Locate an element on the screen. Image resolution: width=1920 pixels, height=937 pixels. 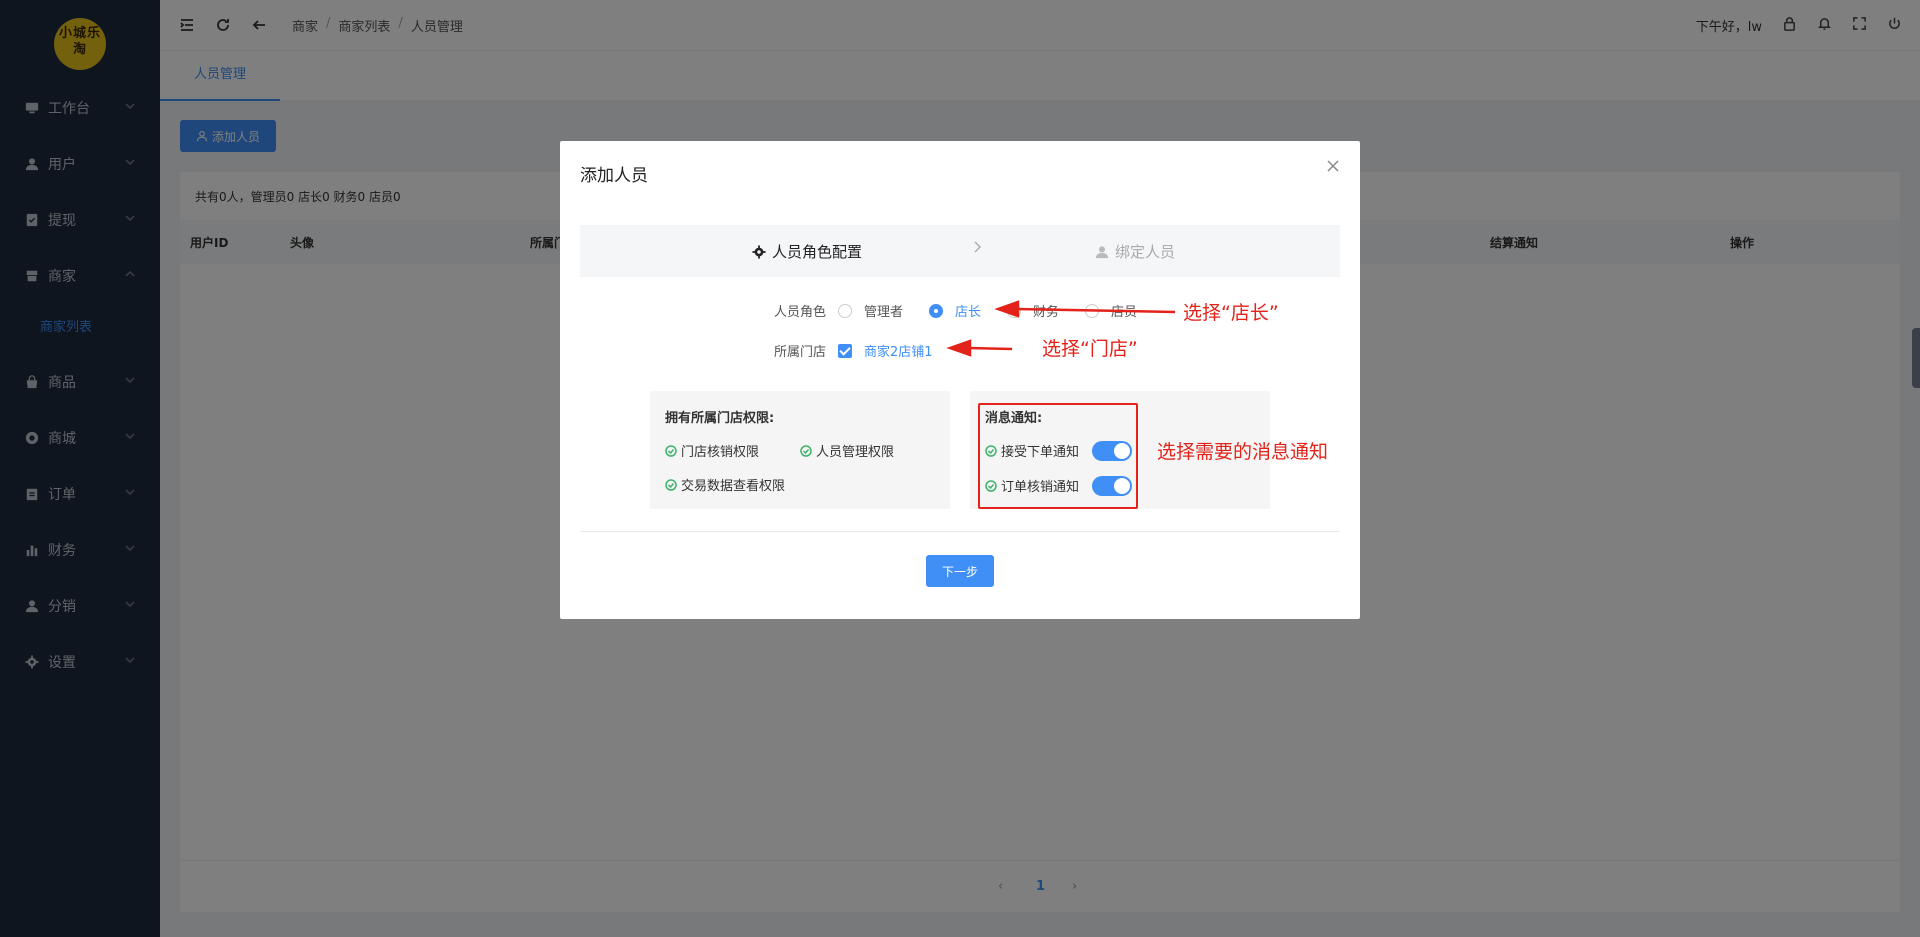
step-role-config: 人员角色配置 is located at coordinates (807, 251).